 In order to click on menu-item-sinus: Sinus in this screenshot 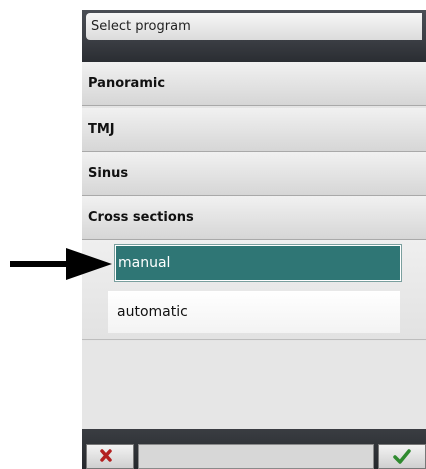, I will do `click(254, 174)`.